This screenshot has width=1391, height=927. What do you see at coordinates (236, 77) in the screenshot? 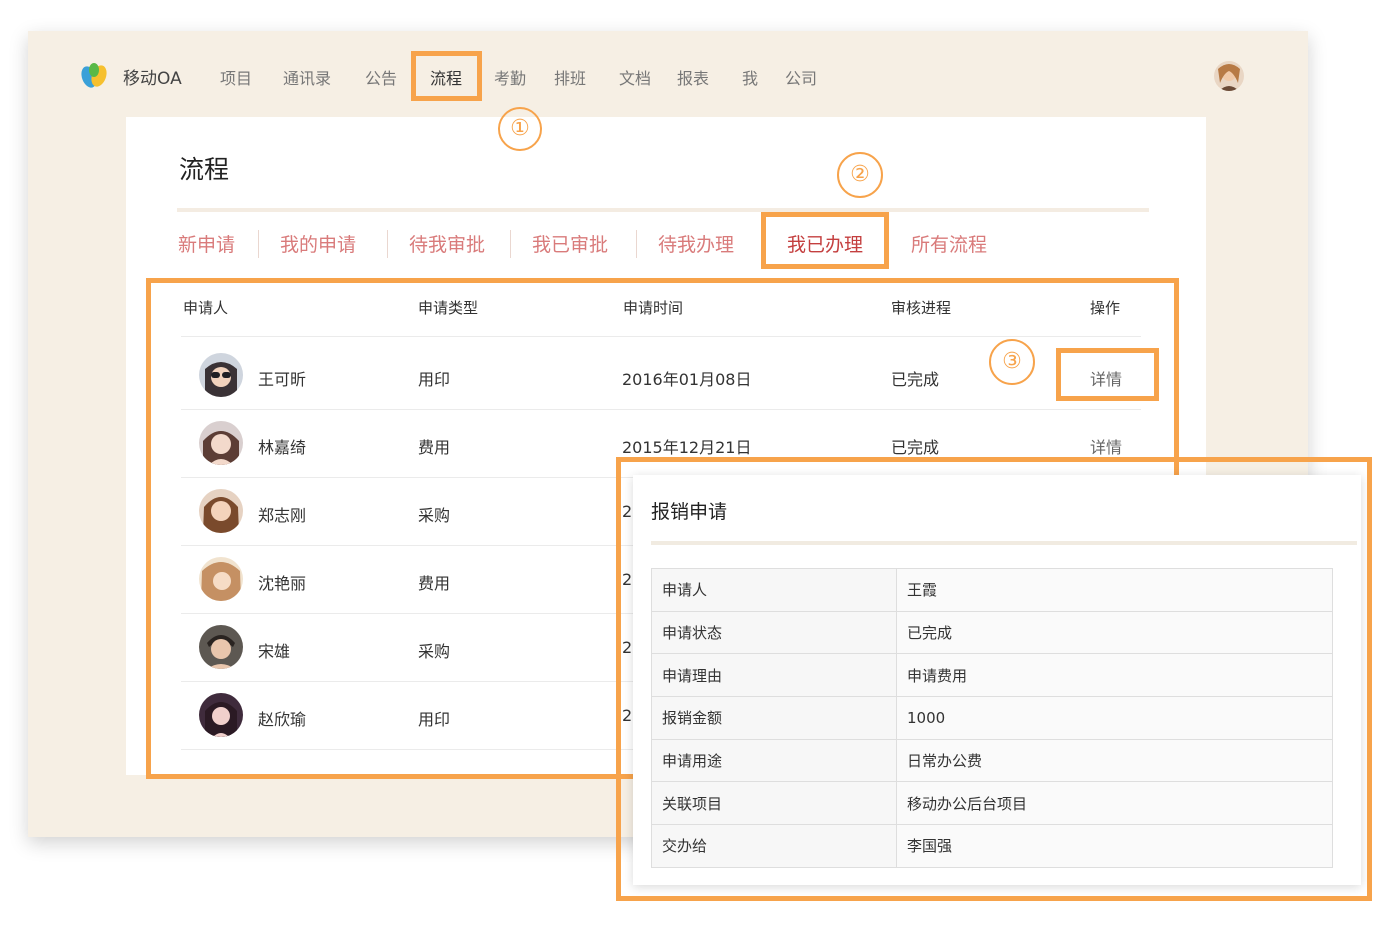
I see `nav-item-projects: 项目` at bounding box center [236, 77].